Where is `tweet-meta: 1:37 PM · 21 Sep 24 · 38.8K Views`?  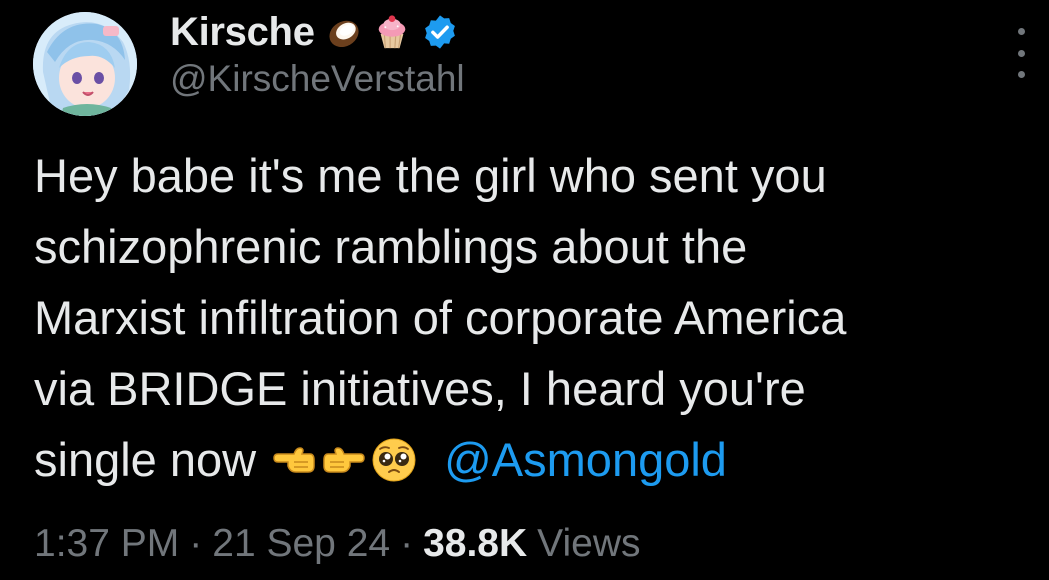
tweet-meta: 1:37 PM · 21 Sep 24 · 38.8K Views is located at coordinates (337, 544).